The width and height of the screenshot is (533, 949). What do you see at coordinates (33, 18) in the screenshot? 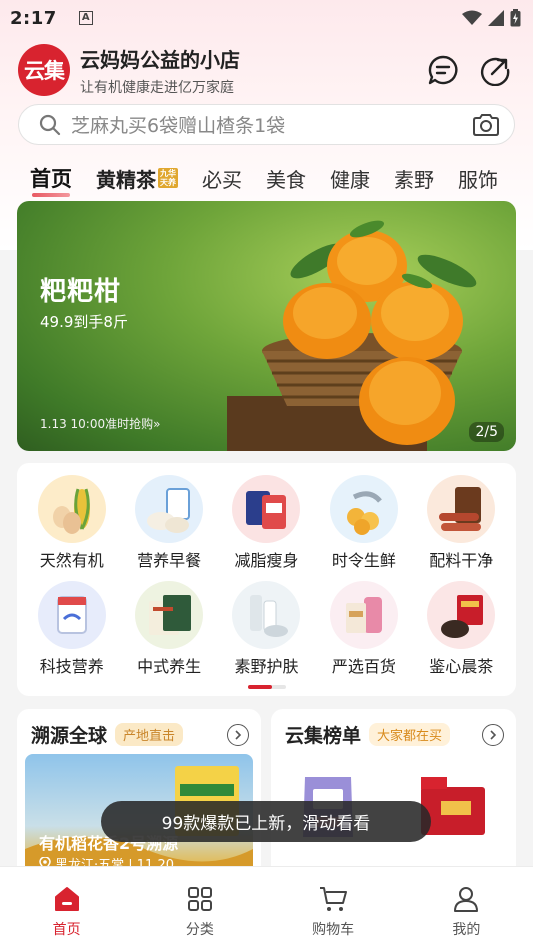
I see `status-time: 2:17` at bounding box center [33, 18].